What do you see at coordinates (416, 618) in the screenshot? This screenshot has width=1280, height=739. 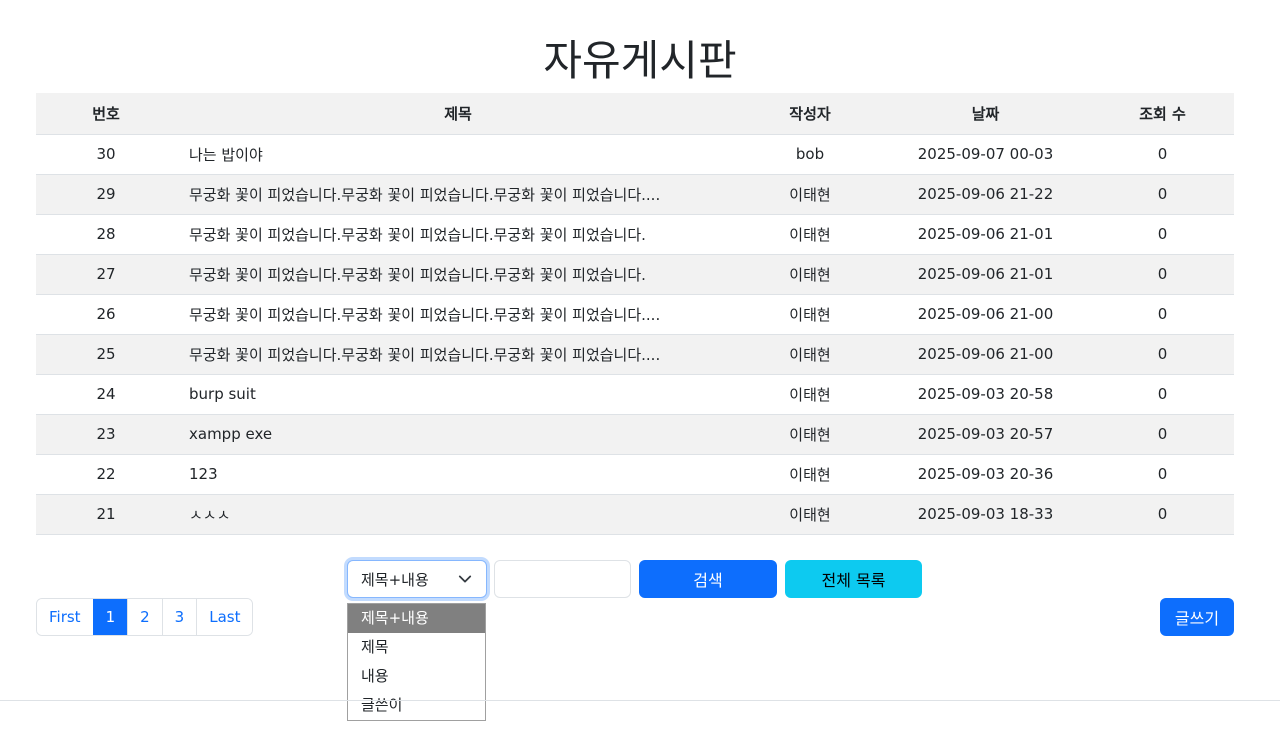 I see `search-option-title-content: 제목+내용` at bounding box center [416, 618].